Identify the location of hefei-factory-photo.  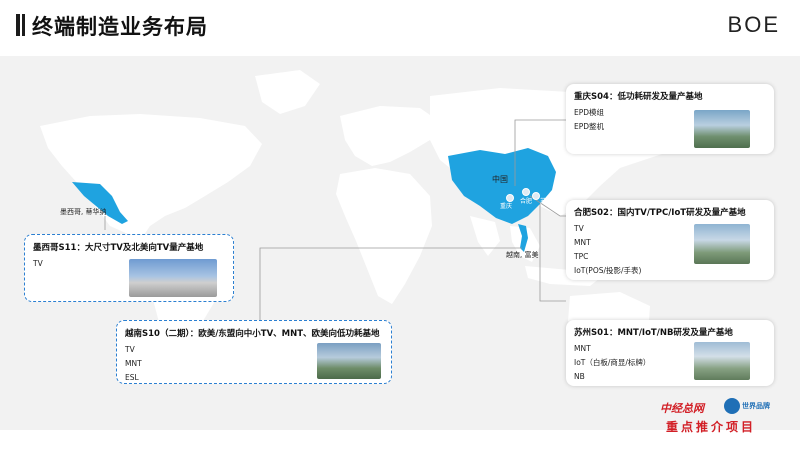
(722, 244).